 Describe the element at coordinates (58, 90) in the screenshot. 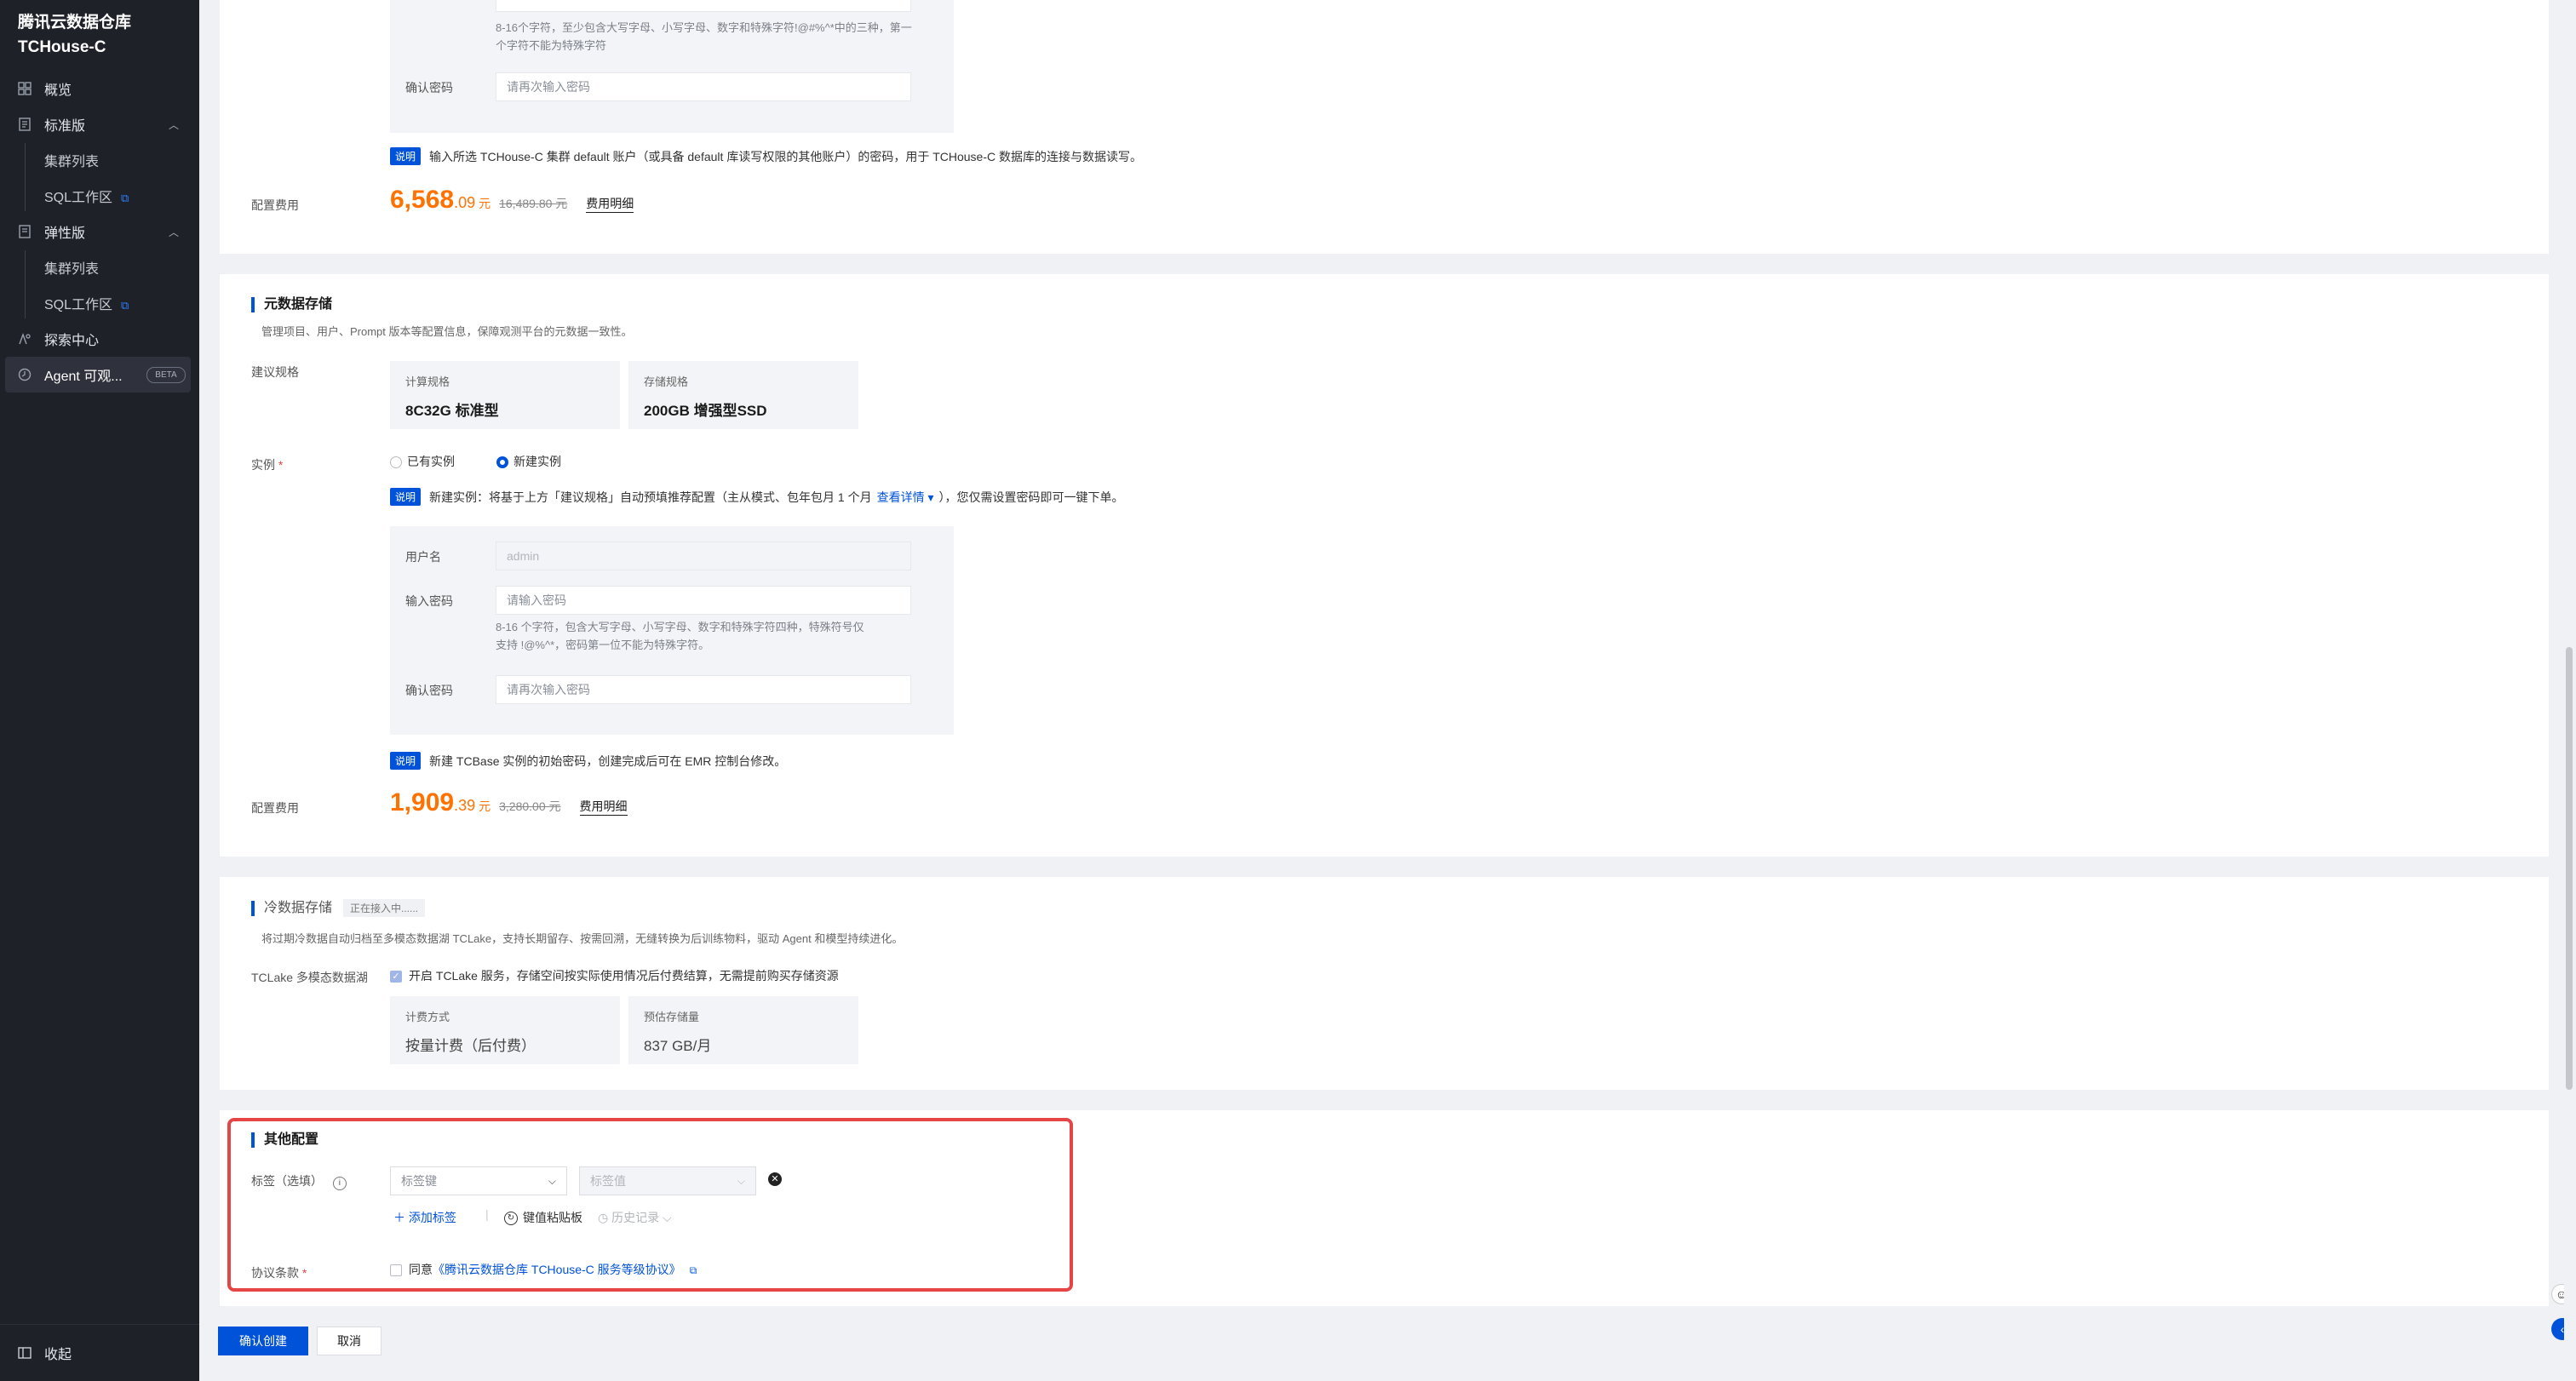

I see `sidebar-item-label: 概览` at that location.